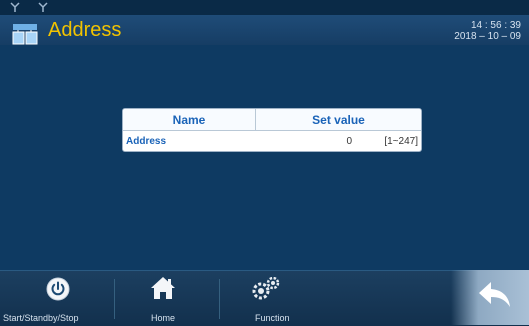  What do you see at coordinates (58, 289) in the screenshot?
I see `power-icon` at bounding box center [58, 289].